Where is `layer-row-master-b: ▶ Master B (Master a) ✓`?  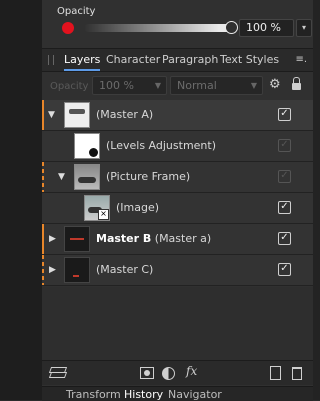
layer-row-master-b: ▶ Master B (Master a) ✓ is located at coordinates (177, 239).